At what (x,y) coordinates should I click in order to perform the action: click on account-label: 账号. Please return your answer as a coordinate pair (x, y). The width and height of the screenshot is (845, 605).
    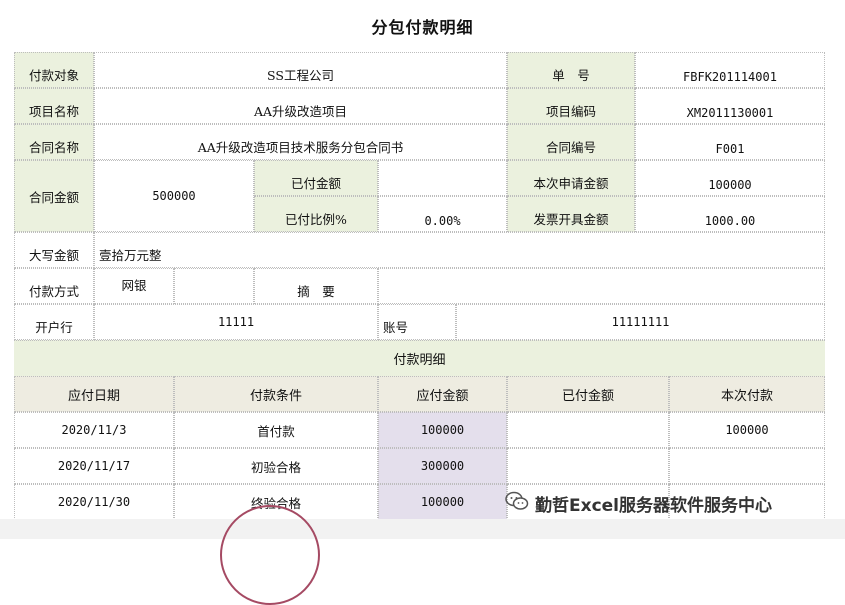
    Looking at the image, I should click on (417, 322).